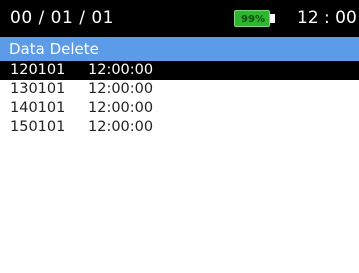  I want to click on list-item: 130101 12:00:00, so click(179, 89).